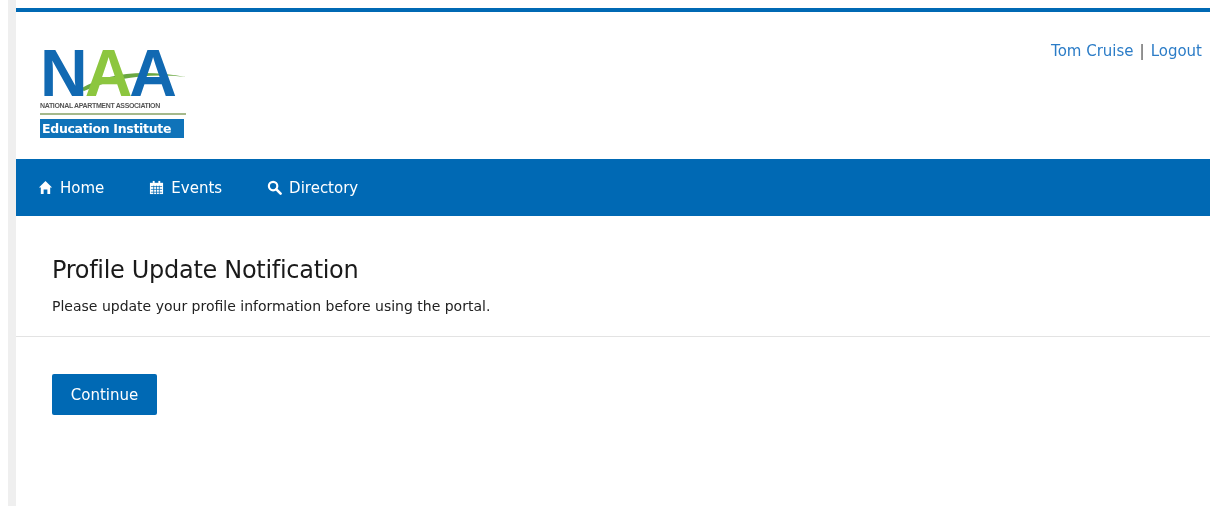  Describe the element at coordinates (272, 306) in the screenshot. I see `notice-message: Please update your profile information before using the portal.` at that location.